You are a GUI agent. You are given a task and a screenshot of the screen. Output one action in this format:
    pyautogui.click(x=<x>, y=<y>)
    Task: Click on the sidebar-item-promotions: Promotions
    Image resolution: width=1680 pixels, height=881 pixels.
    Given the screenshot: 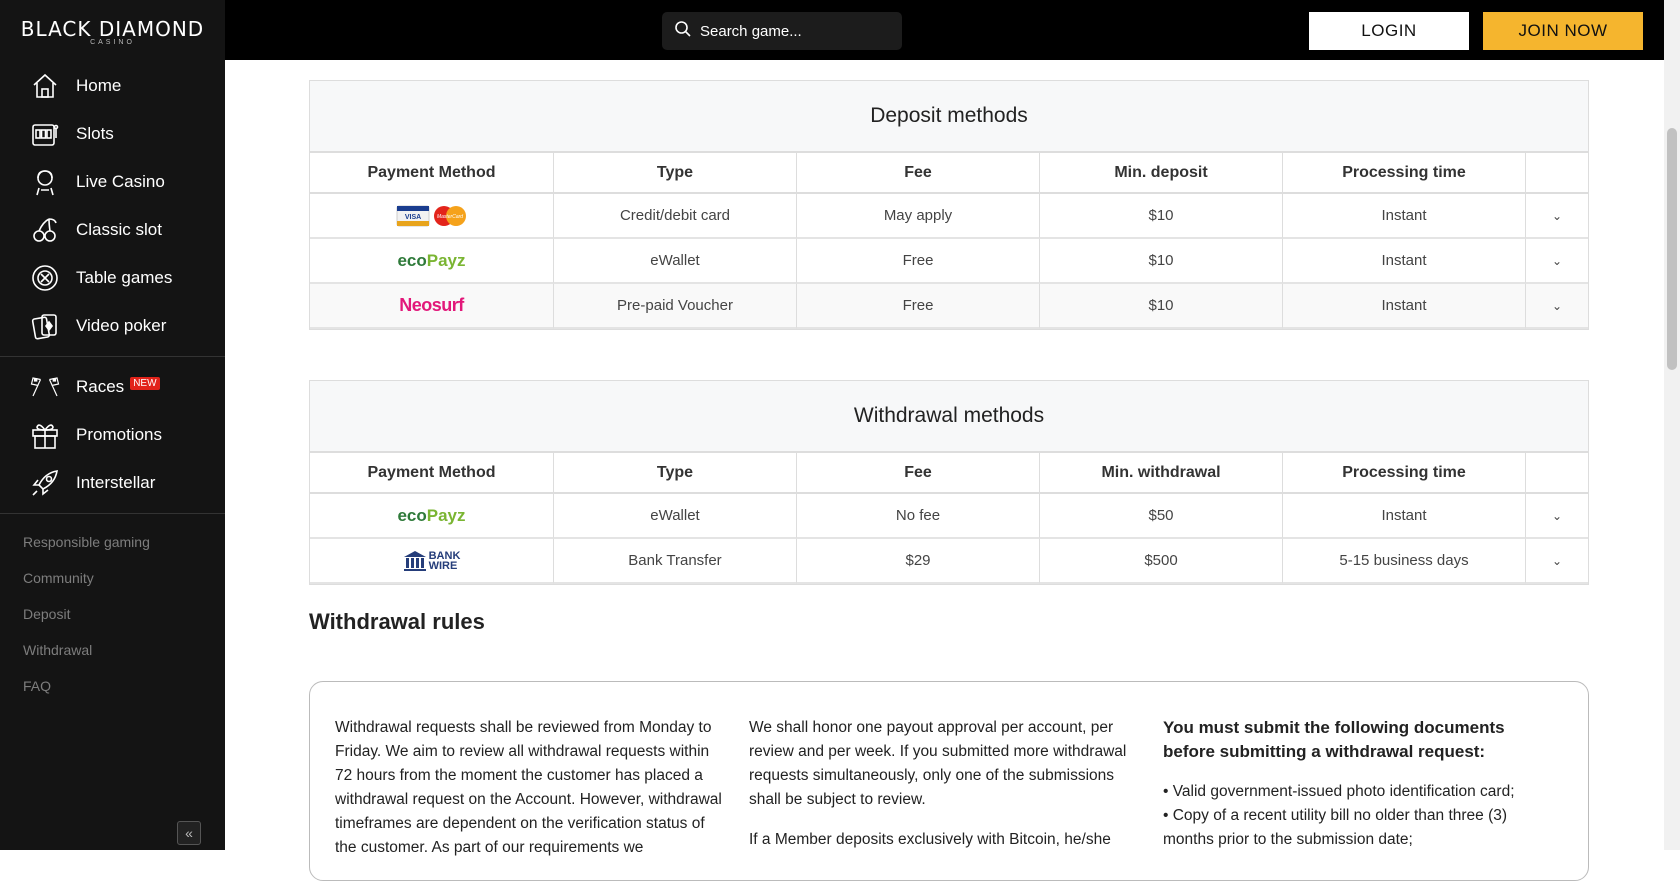 What is the action you would take?
    pyautogui.click(x=112, y=435)
    